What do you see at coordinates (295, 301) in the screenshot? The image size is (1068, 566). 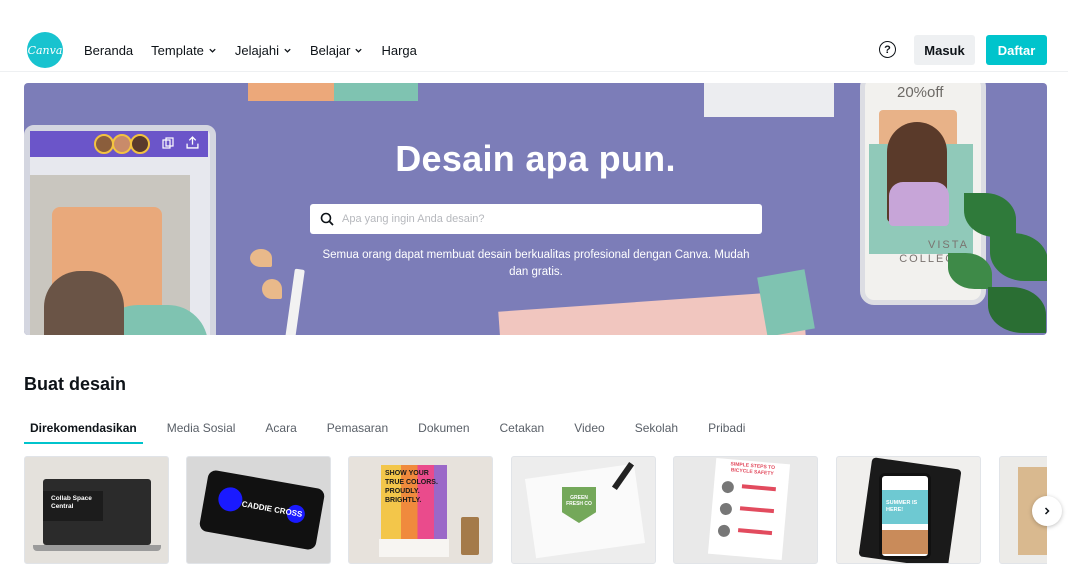 I see `pencil` at bounding box center [295, 301].